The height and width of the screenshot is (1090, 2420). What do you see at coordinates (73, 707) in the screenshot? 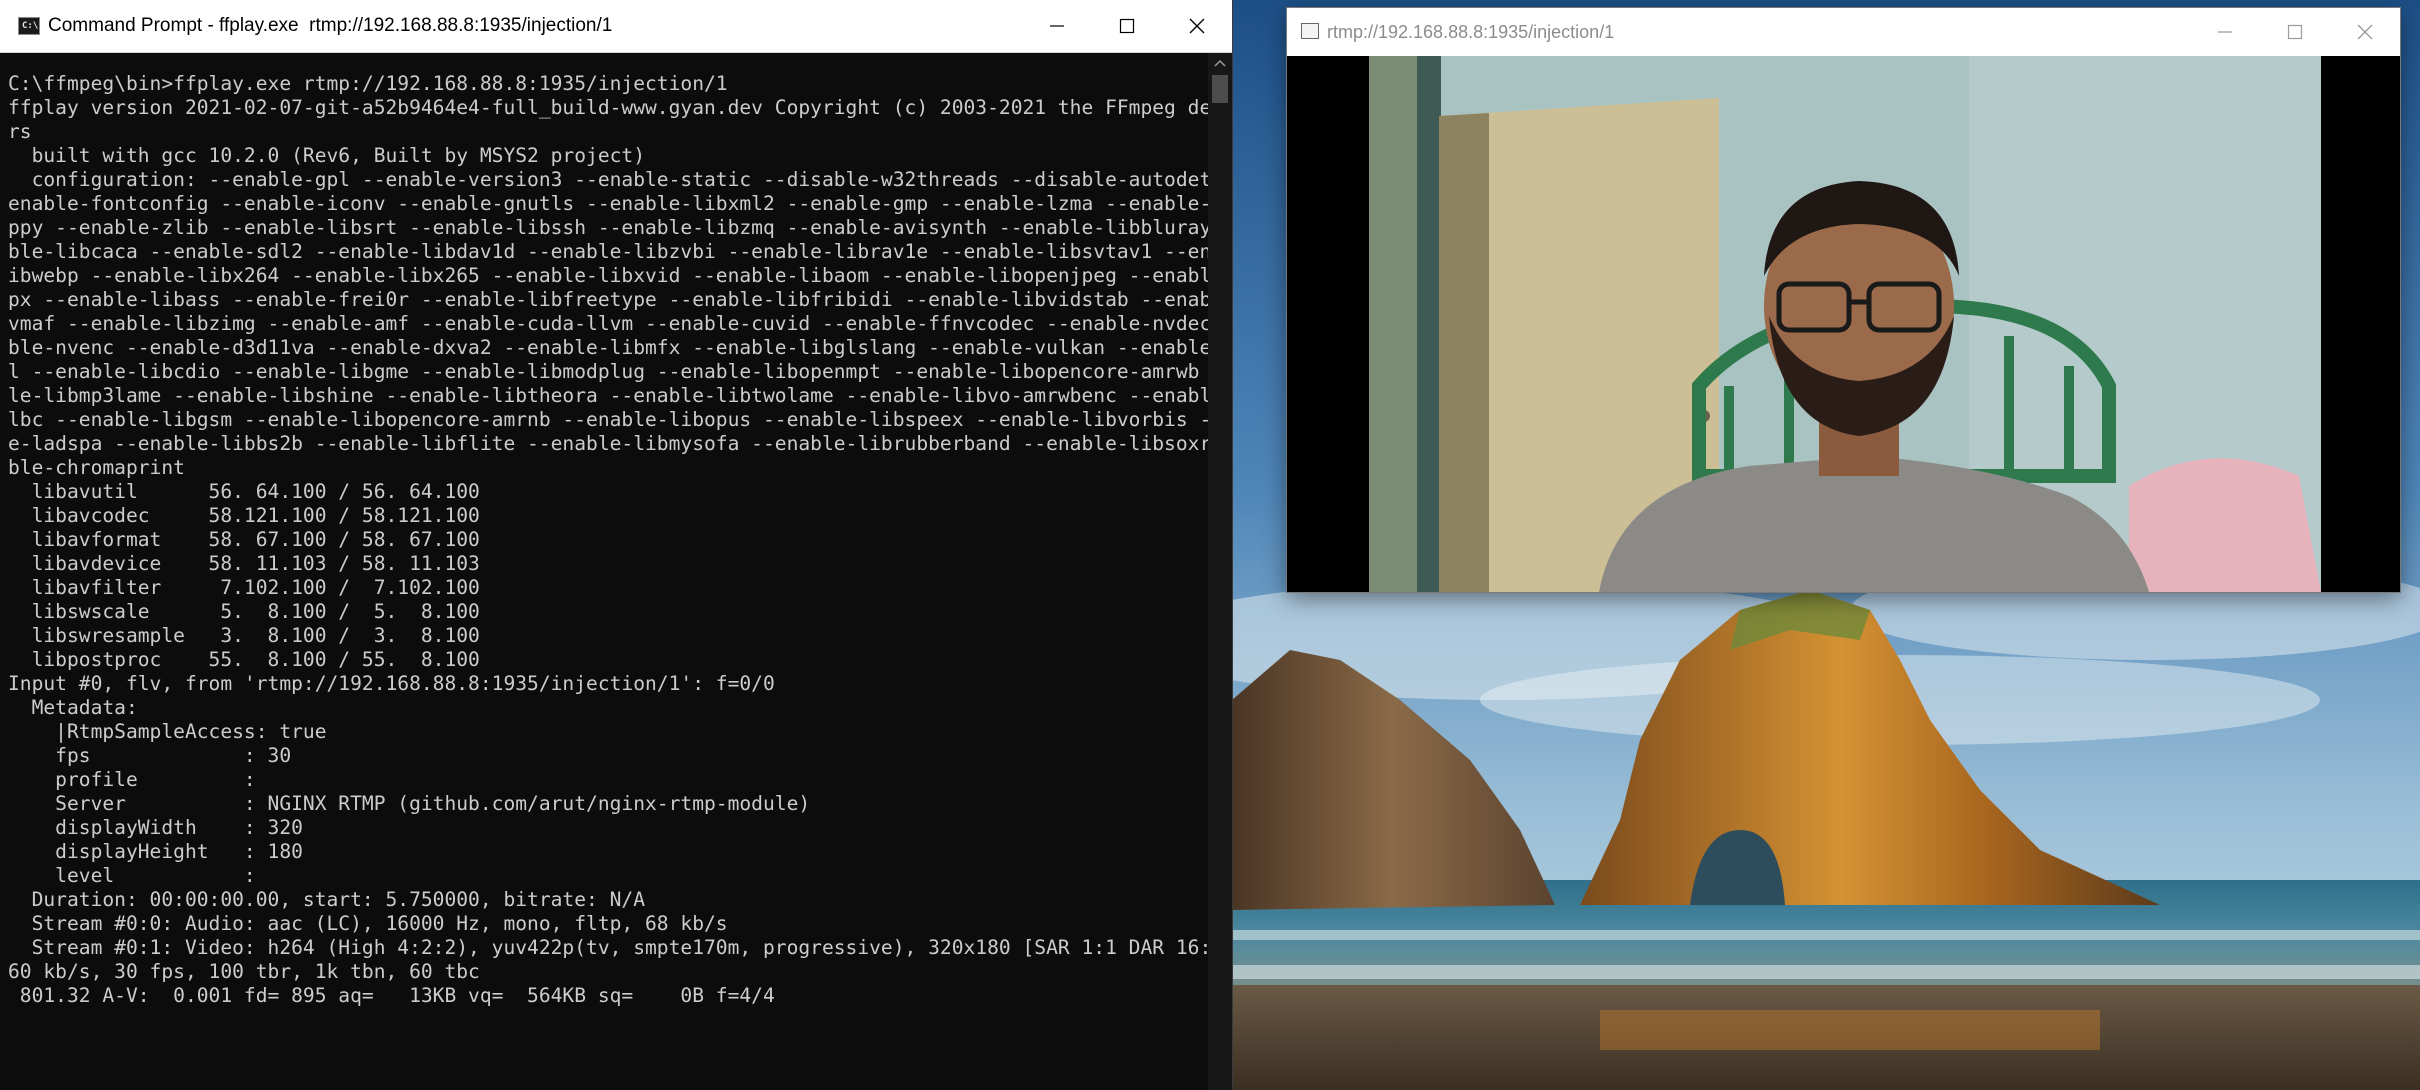
I see `terminal-line: Metadata:` at bounding box center [73, 707].